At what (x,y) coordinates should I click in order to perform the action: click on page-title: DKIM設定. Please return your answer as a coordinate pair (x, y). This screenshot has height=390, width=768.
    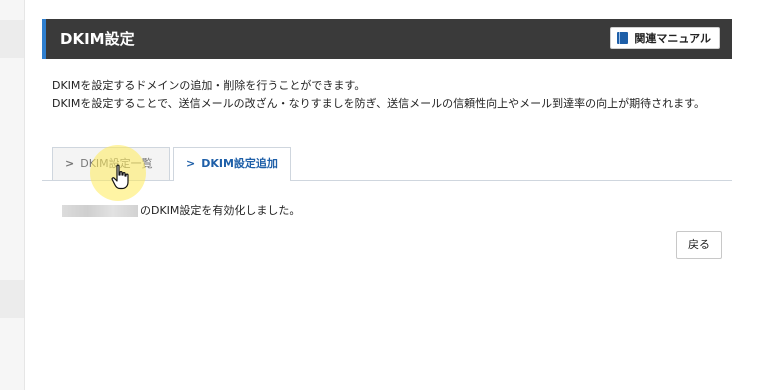
    Looking at the image, I should click on (97, 39).